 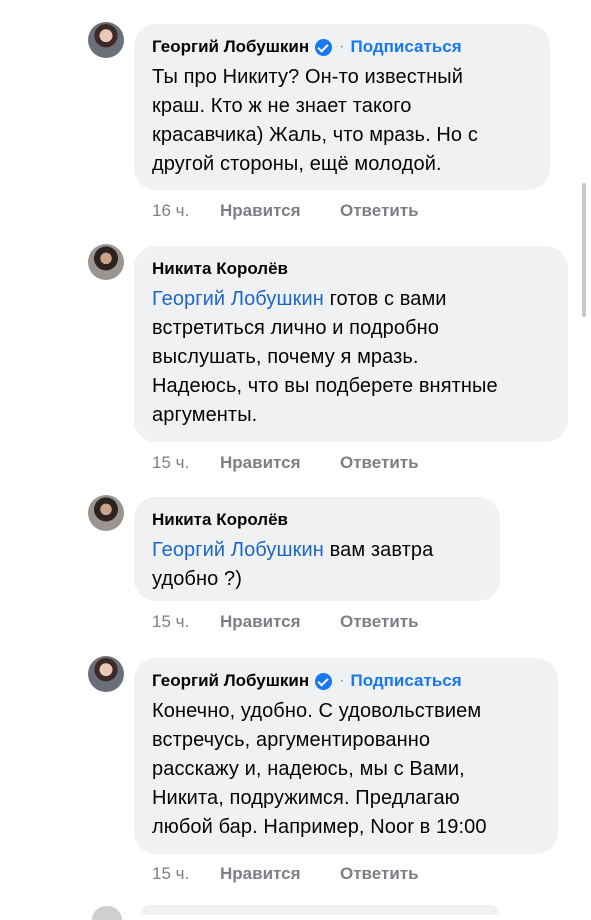 What do you see at coordinates (291, 740) in the screenshot?
I see `comment-line: встречусь, аргументированно` at bounding box center [291, 740].